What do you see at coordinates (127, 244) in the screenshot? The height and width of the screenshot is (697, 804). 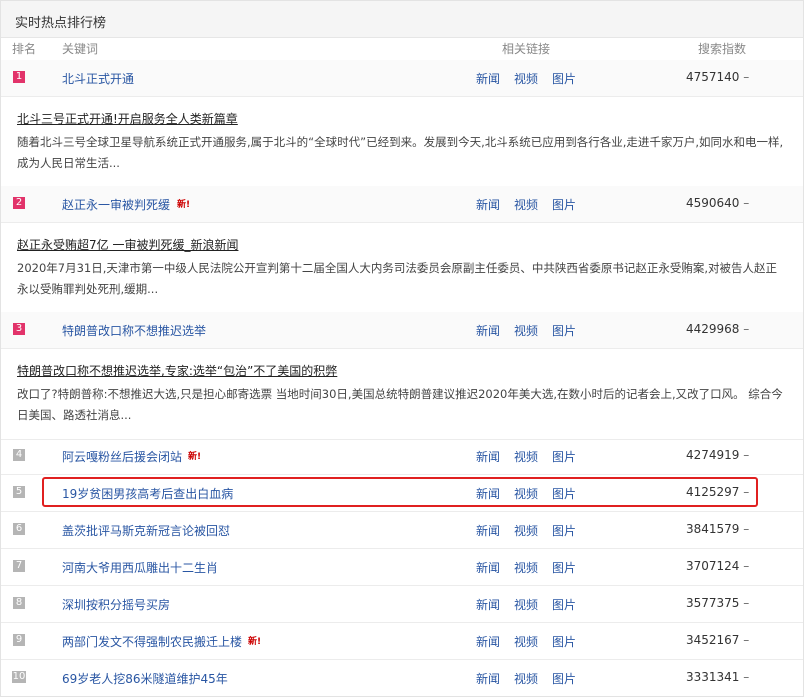 I see `summary-title-link: 赵正永受贿超7亿 一审被判死缓_新浪新闻` at bounding box center [127, 244].